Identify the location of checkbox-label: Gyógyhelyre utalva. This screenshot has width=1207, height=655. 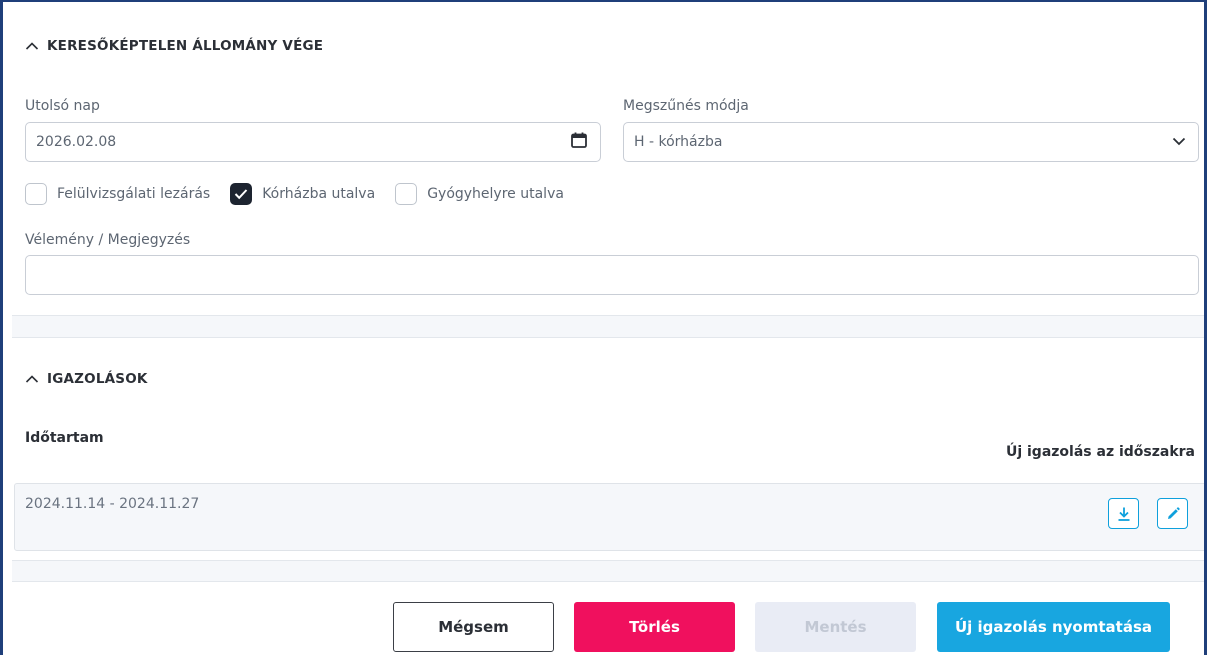
(495, 194).